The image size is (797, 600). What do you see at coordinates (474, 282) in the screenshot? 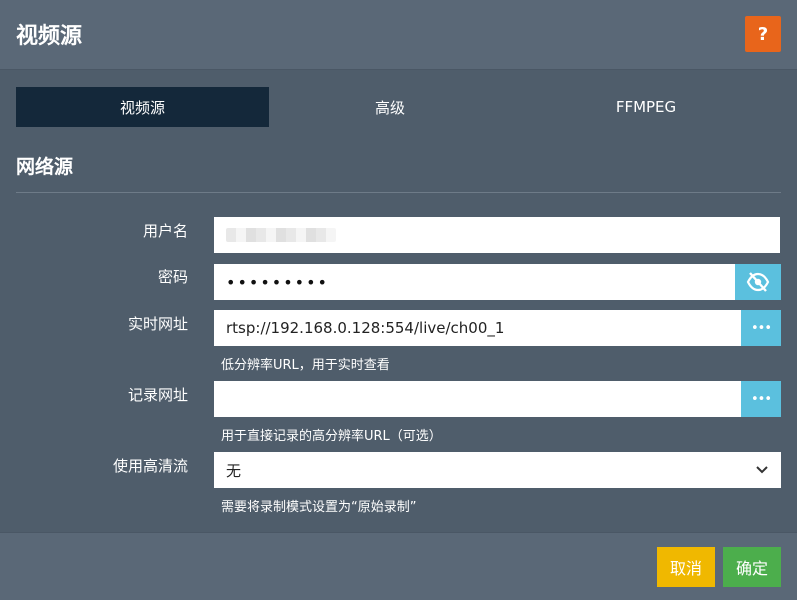
I see `password-input: •••••••••` at bounding box center [474, 282].